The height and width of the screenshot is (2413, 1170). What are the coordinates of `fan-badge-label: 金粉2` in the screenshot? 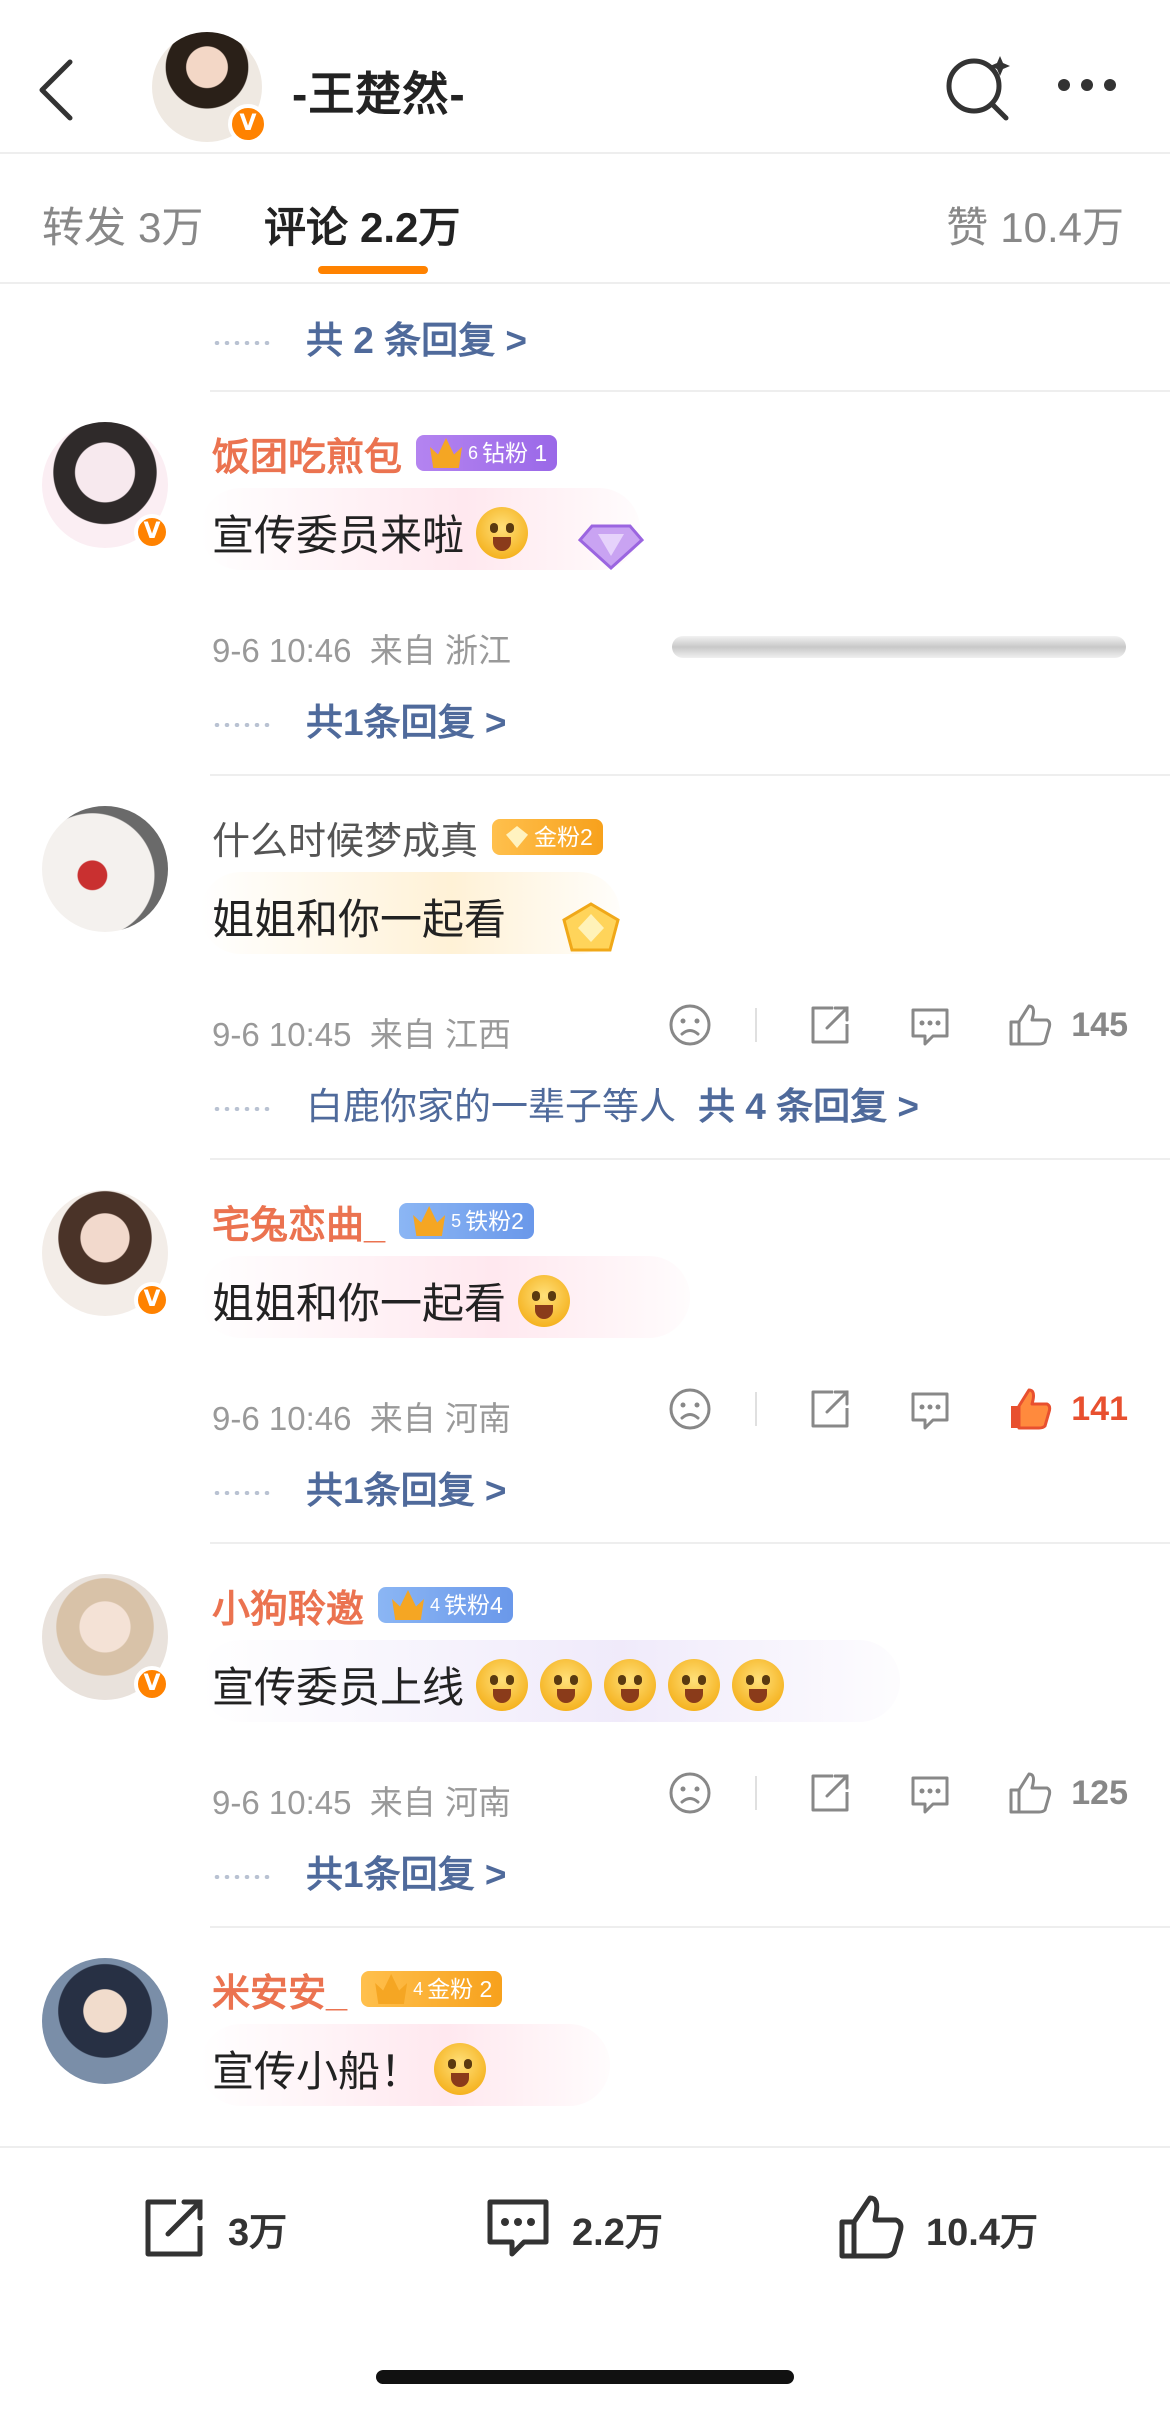 It's located at (563, 837).